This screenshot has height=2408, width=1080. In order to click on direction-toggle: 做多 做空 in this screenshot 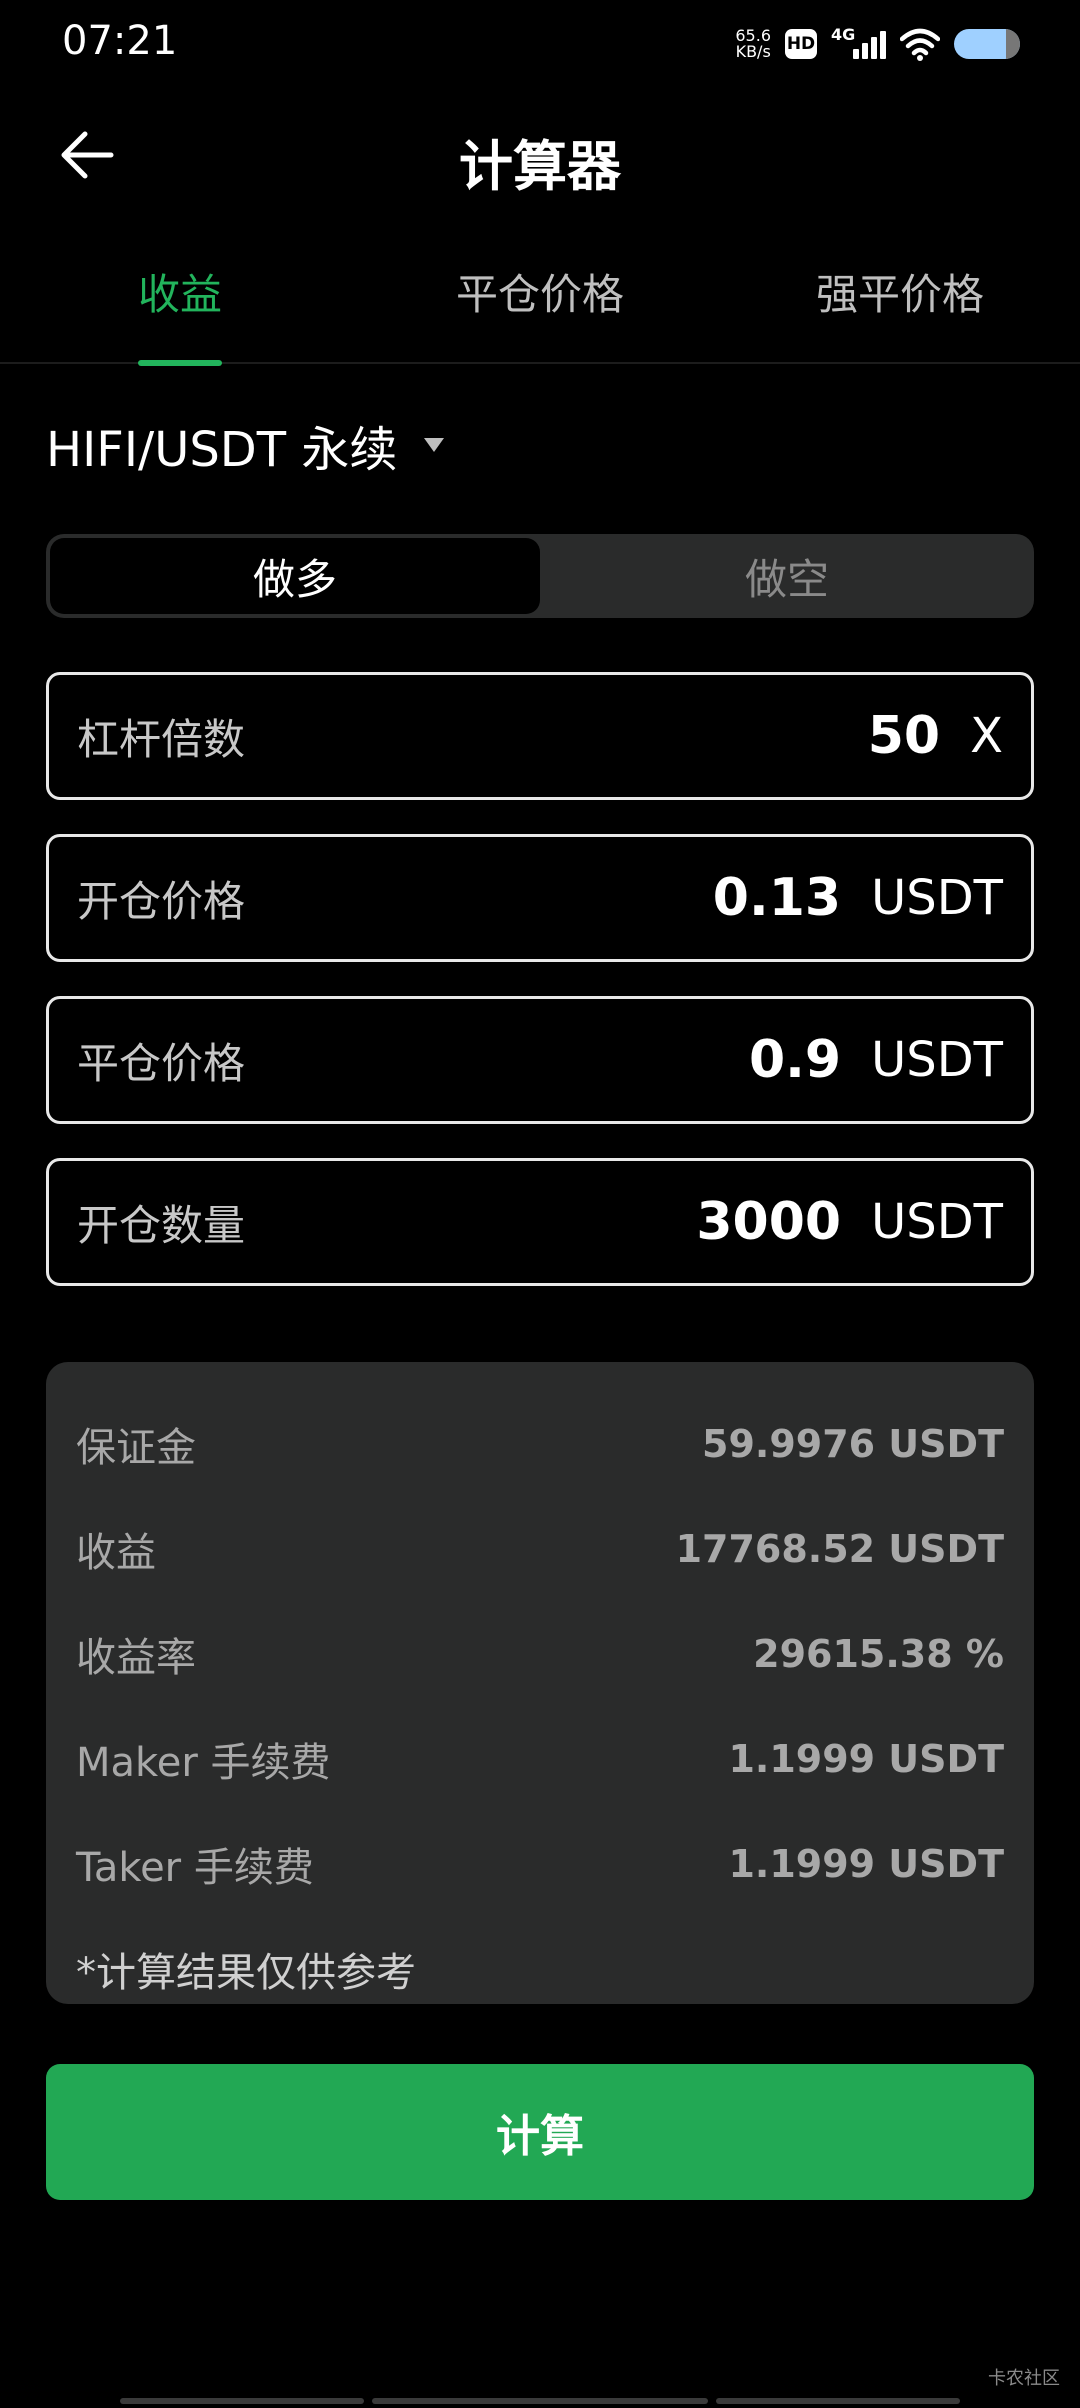, I will do `click(540, 576)`.